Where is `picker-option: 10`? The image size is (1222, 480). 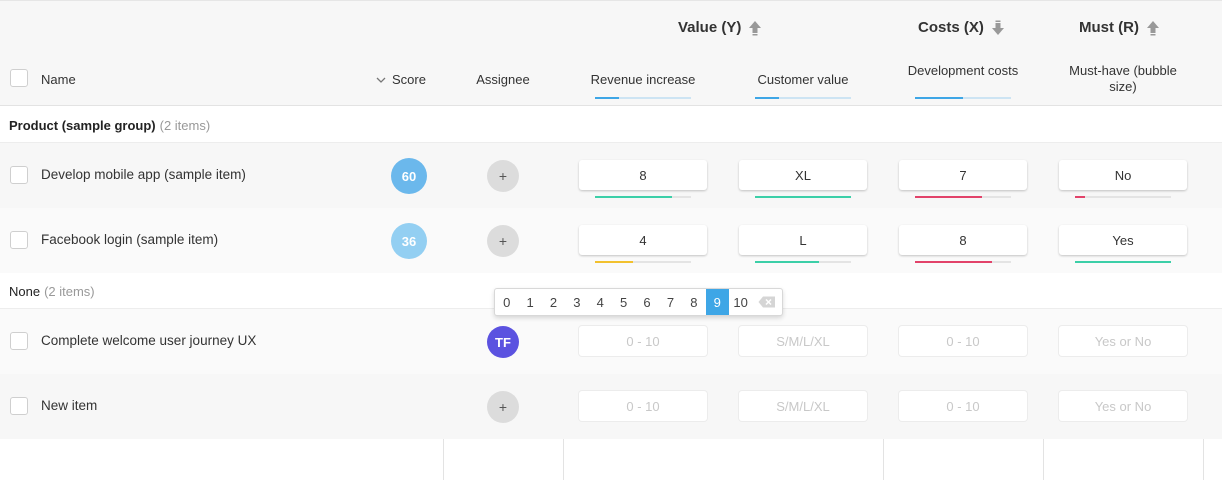
picker-option: 10 is located at coordinates (740, 302).